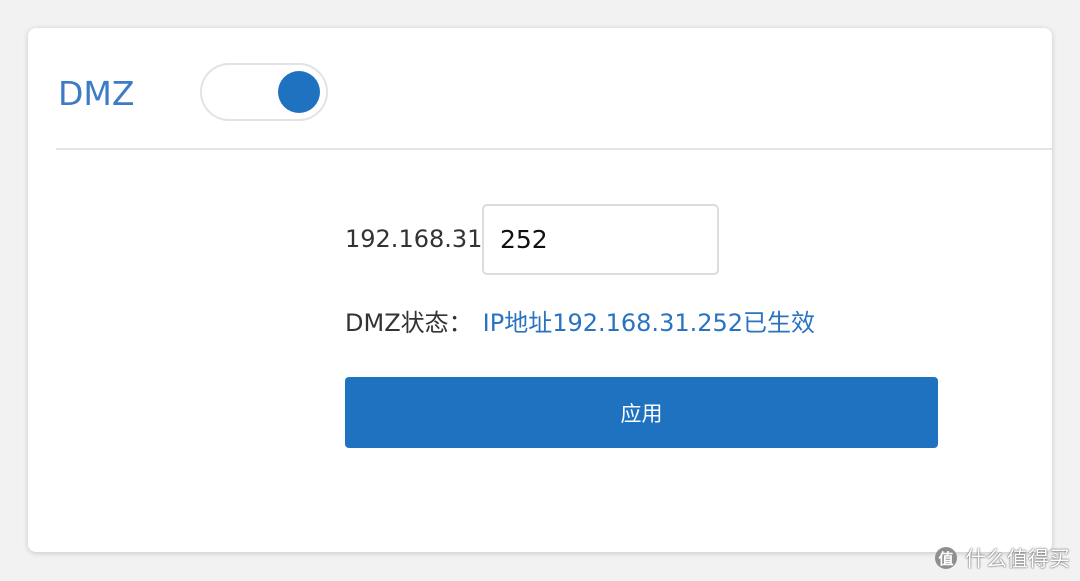 This screenshot has height=581, width=1080. I want to click on page-title: DMZ, so click(96, 93).